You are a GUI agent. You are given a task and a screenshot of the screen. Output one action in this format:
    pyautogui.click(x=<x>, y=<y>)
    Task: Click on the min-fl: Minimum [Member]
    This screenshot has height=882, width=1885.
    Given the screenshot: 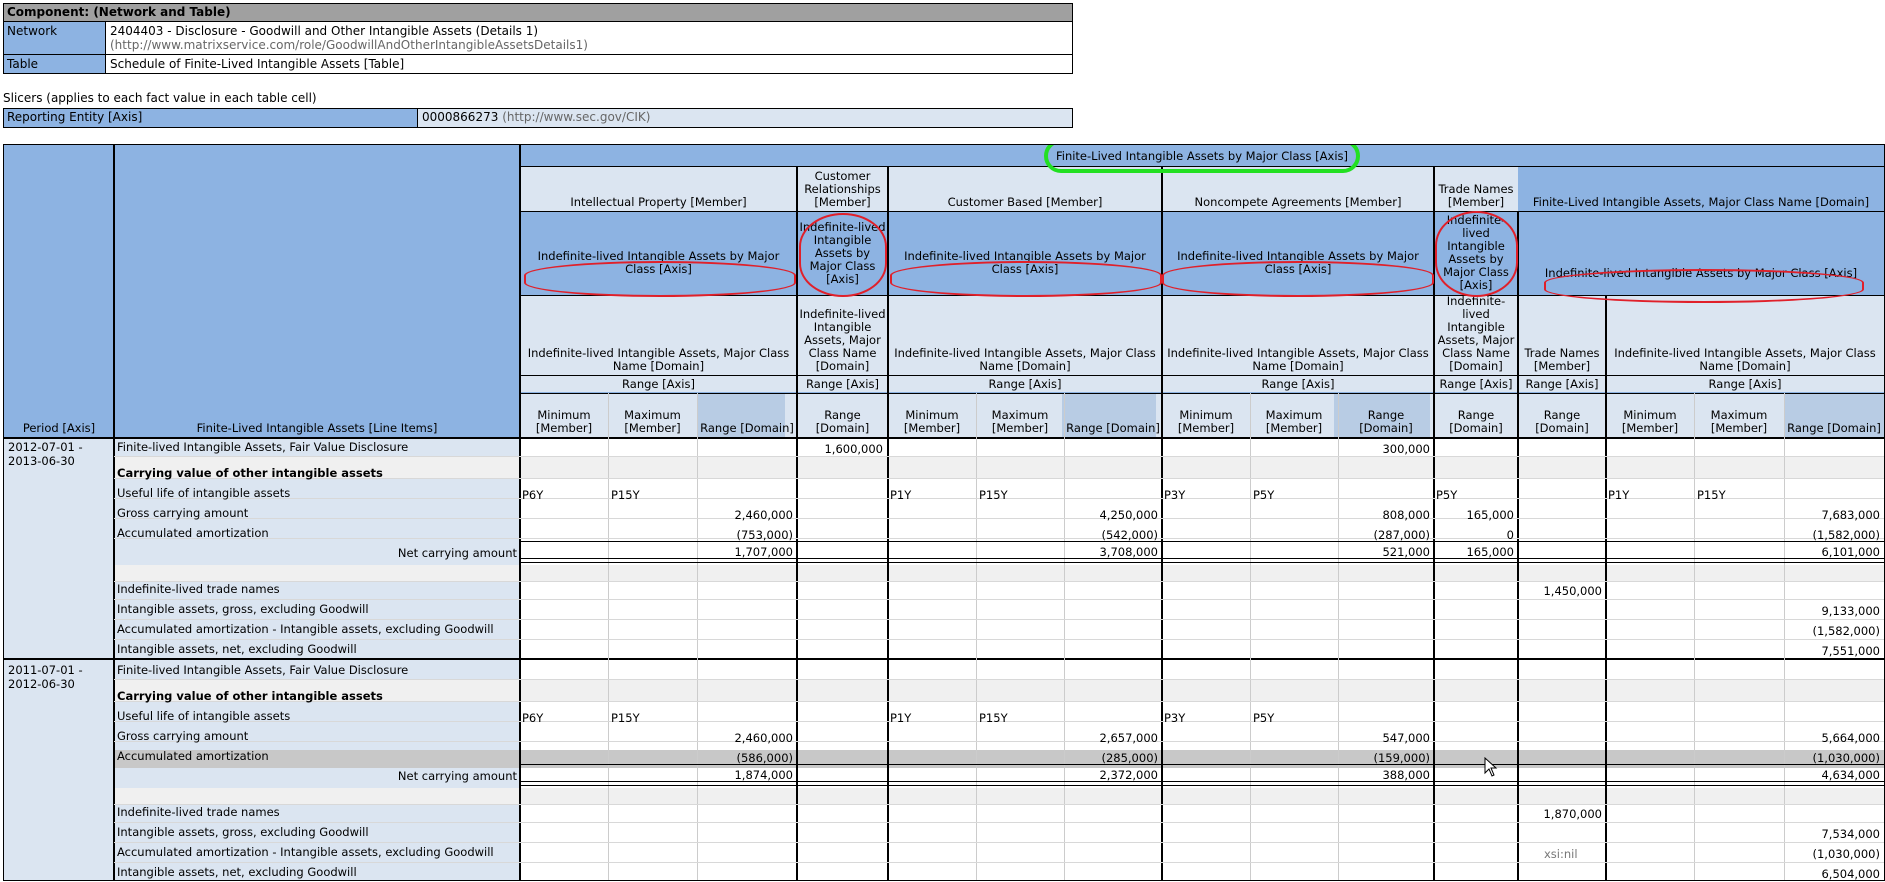 What is the action you would take?
    pyautogui.click(x=1650, y=421)
    